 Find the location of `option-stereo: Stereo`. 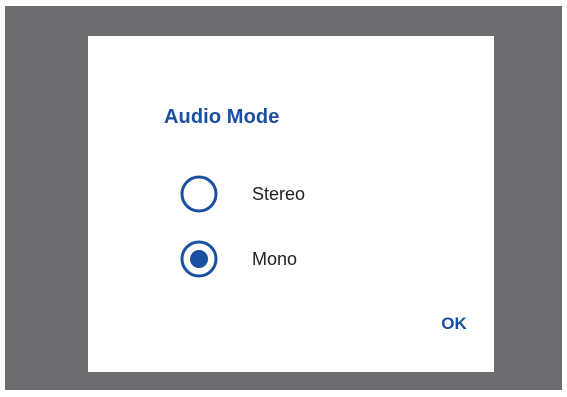

option-stereo: Stereo is located at coordinates (260, 194).